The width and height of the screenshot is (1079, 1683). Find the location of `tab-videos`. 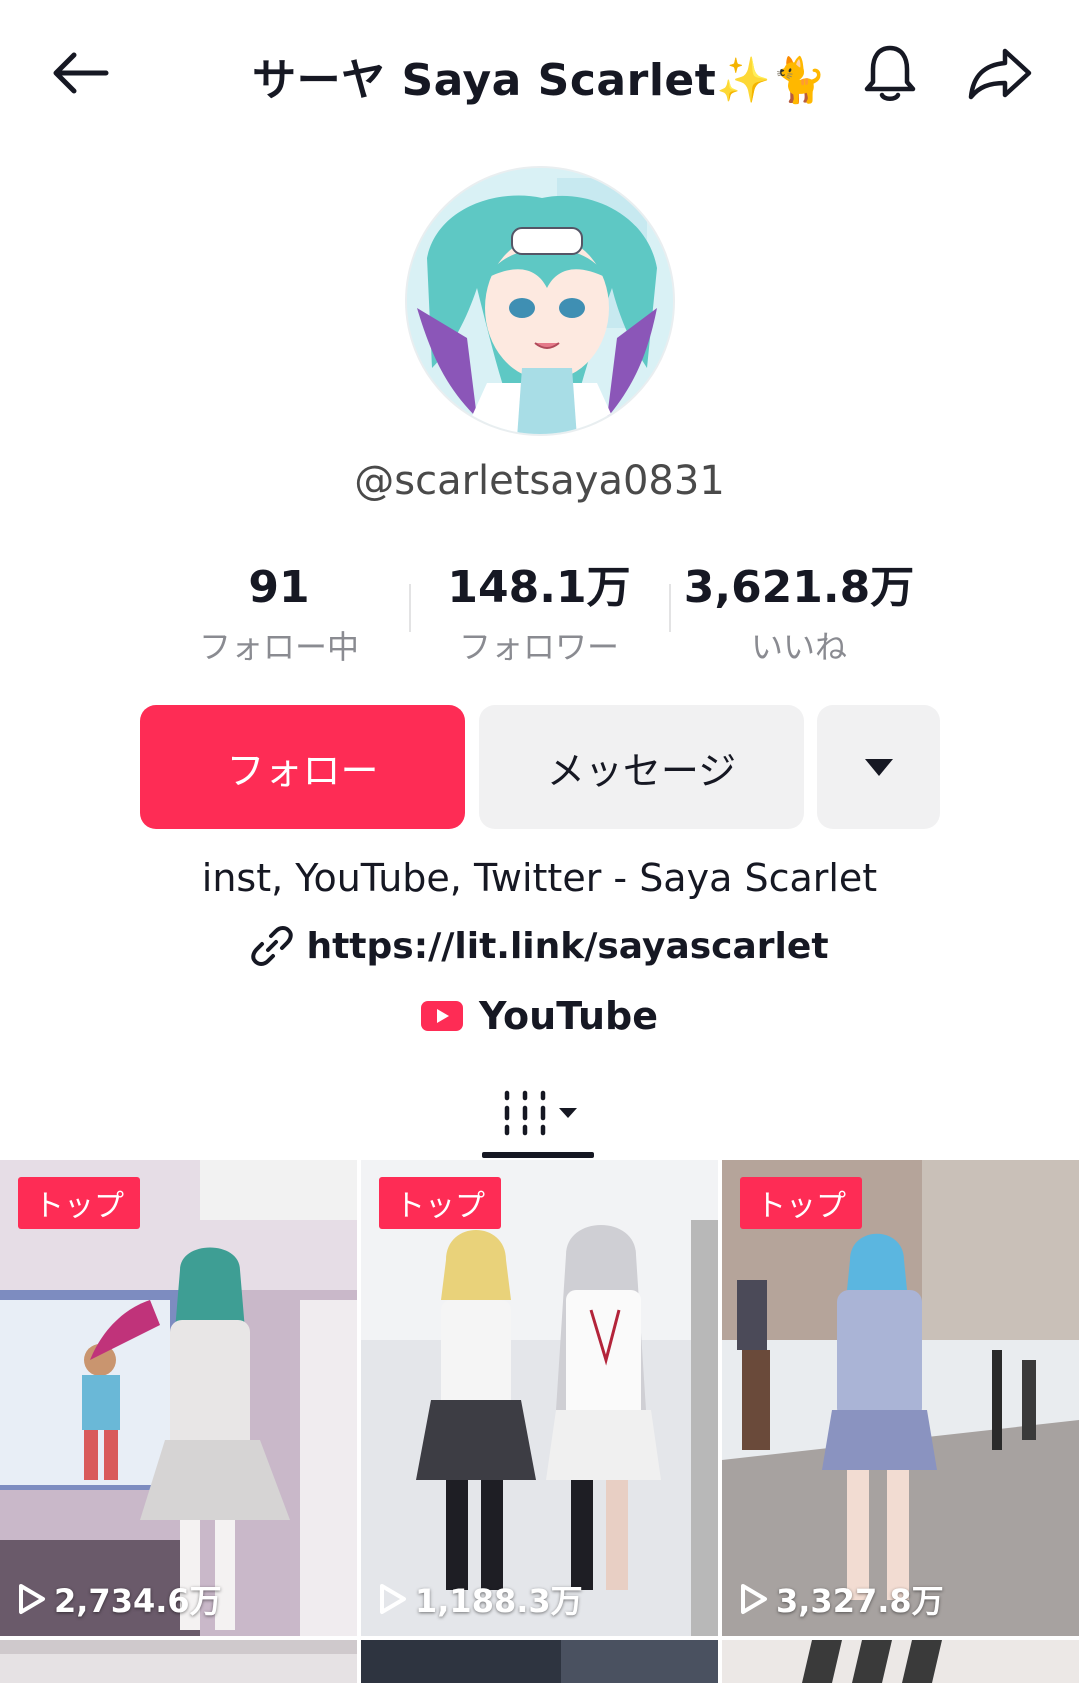

tab-videos is located at coordinates (539, 1113).